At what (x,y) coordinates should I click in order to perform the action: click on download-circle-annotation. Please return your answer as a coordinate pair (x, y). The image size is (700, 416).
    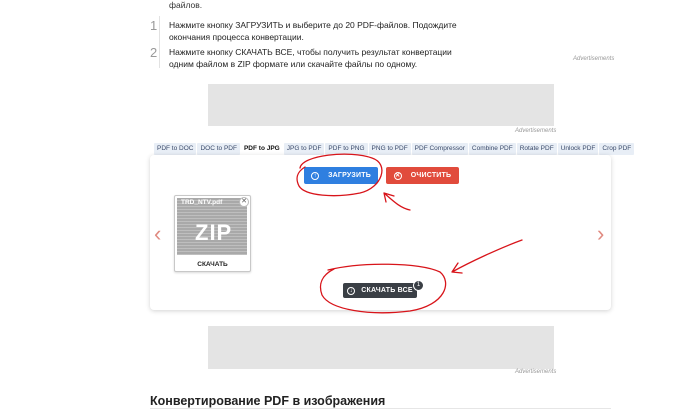
    Looking at the image, I should click on (383, 288).